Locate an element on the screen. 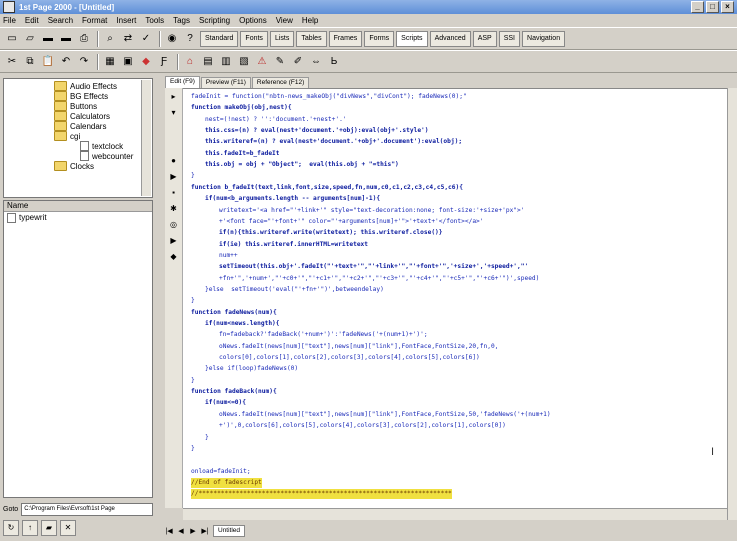  cut-icon: ✂ is located at coordinates (12, 61).